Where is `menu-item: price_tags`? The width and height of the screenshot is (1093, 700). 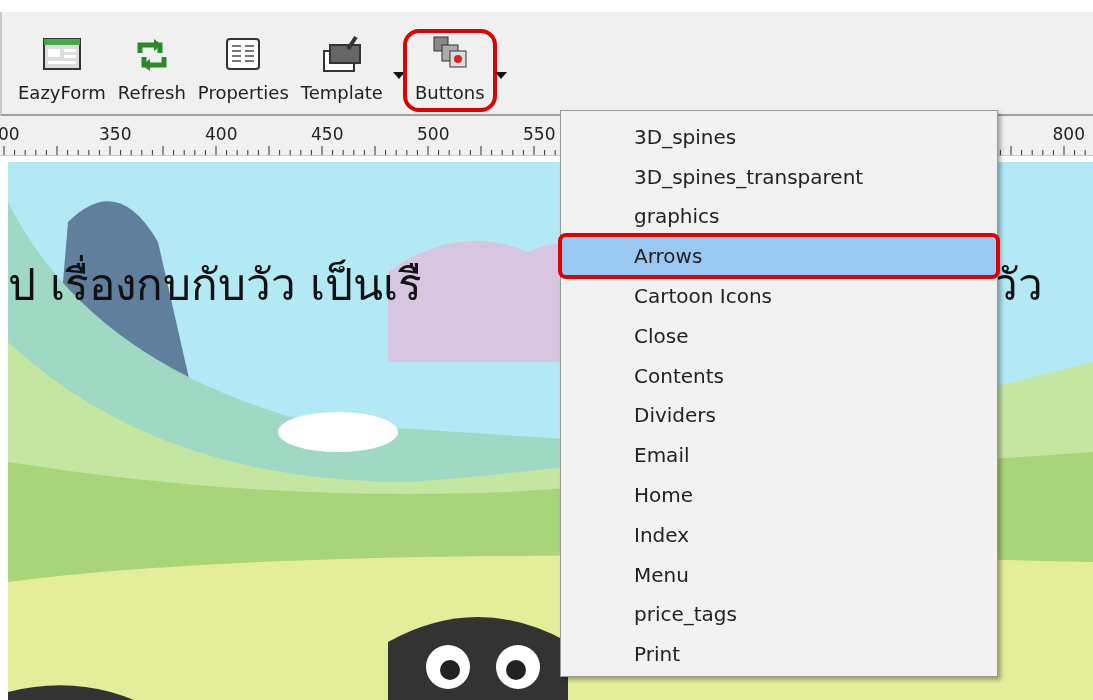
menu-item: price_tags is located at coordinates (779, 614).